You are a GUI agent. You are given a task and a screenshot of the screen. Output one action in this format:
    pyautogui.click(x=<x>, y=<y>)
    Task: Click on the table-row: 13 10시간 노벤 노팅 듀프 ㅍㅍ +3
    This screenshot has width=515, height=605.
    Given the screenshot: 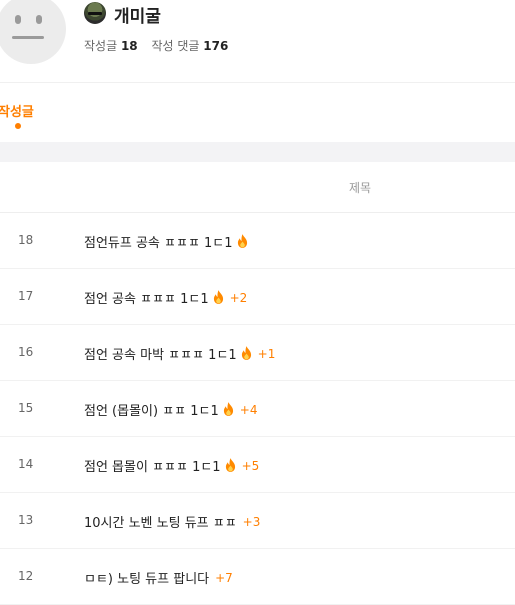 What is the action you would take?
    pyautogui.click(x=257, y=521)
    